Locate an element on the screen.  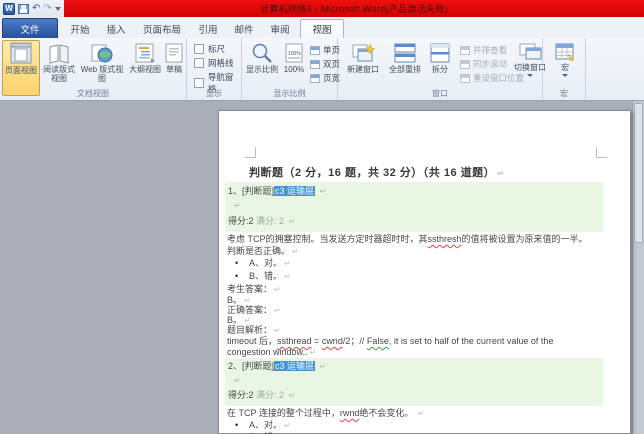
gridlines-checkbox: 网格线 is located at coordinates (214, 63).